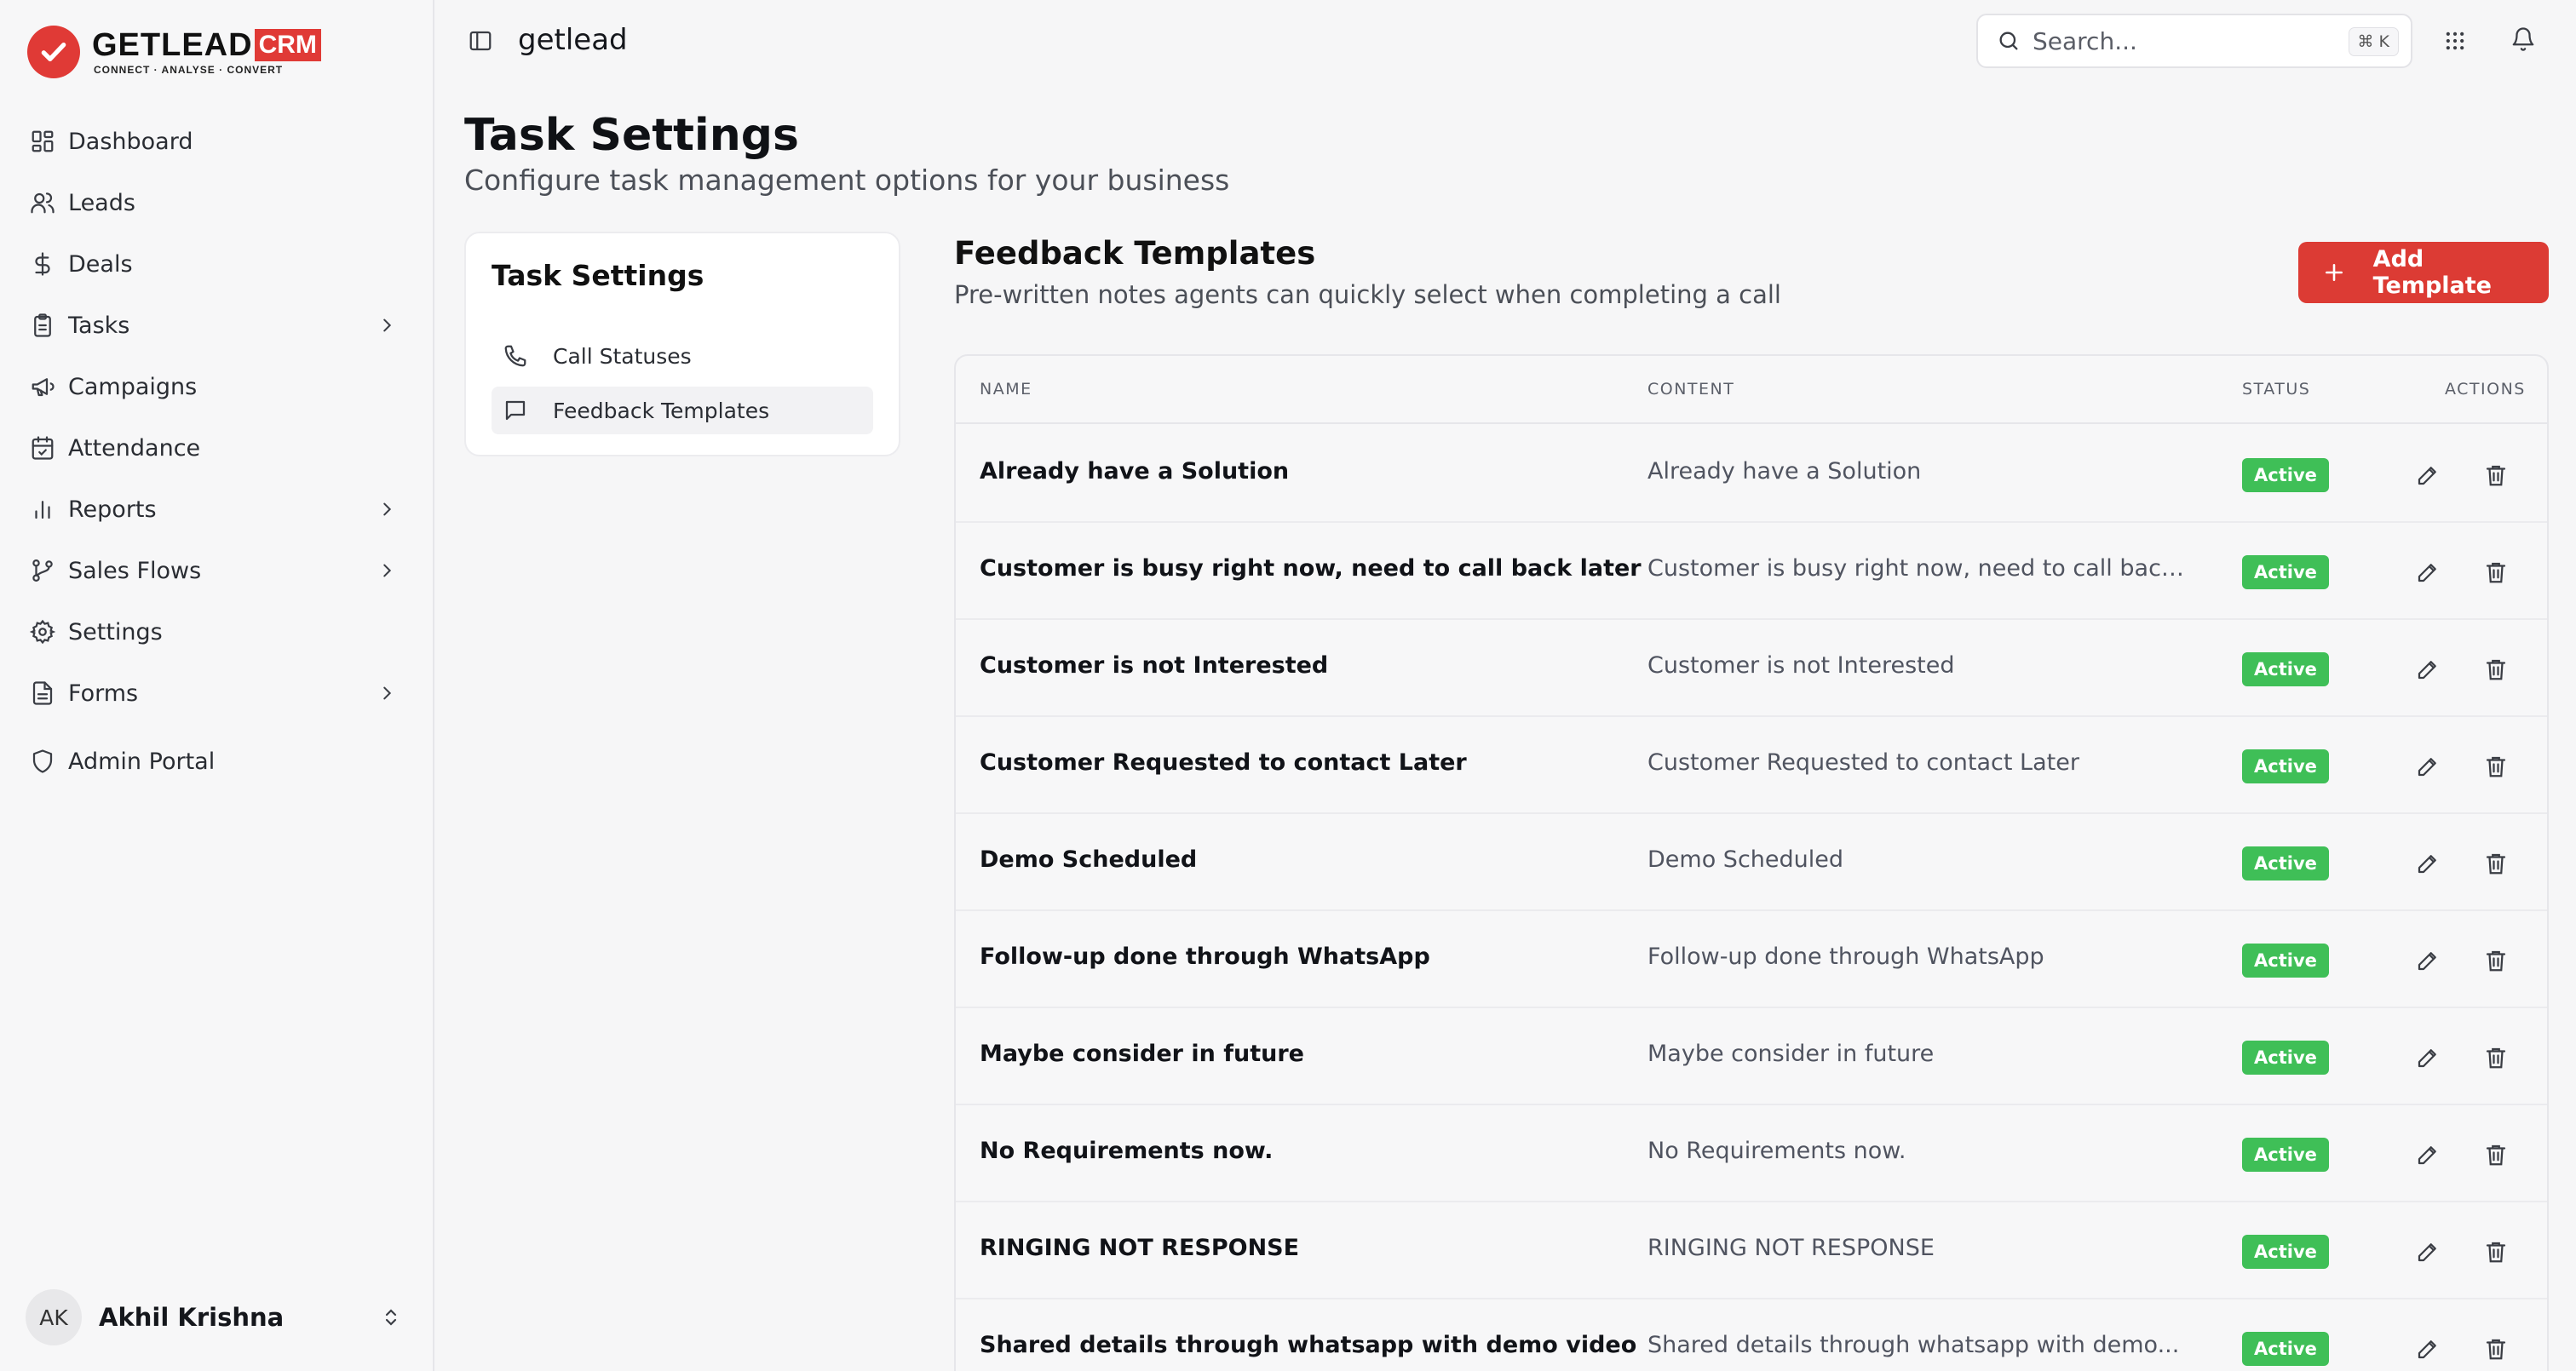 This screenshot has width=2576, height=1371. What do you see at coordinates (515, 410) in the screenshot?
I see `message-square-icon` at bounding box center [515, 410].